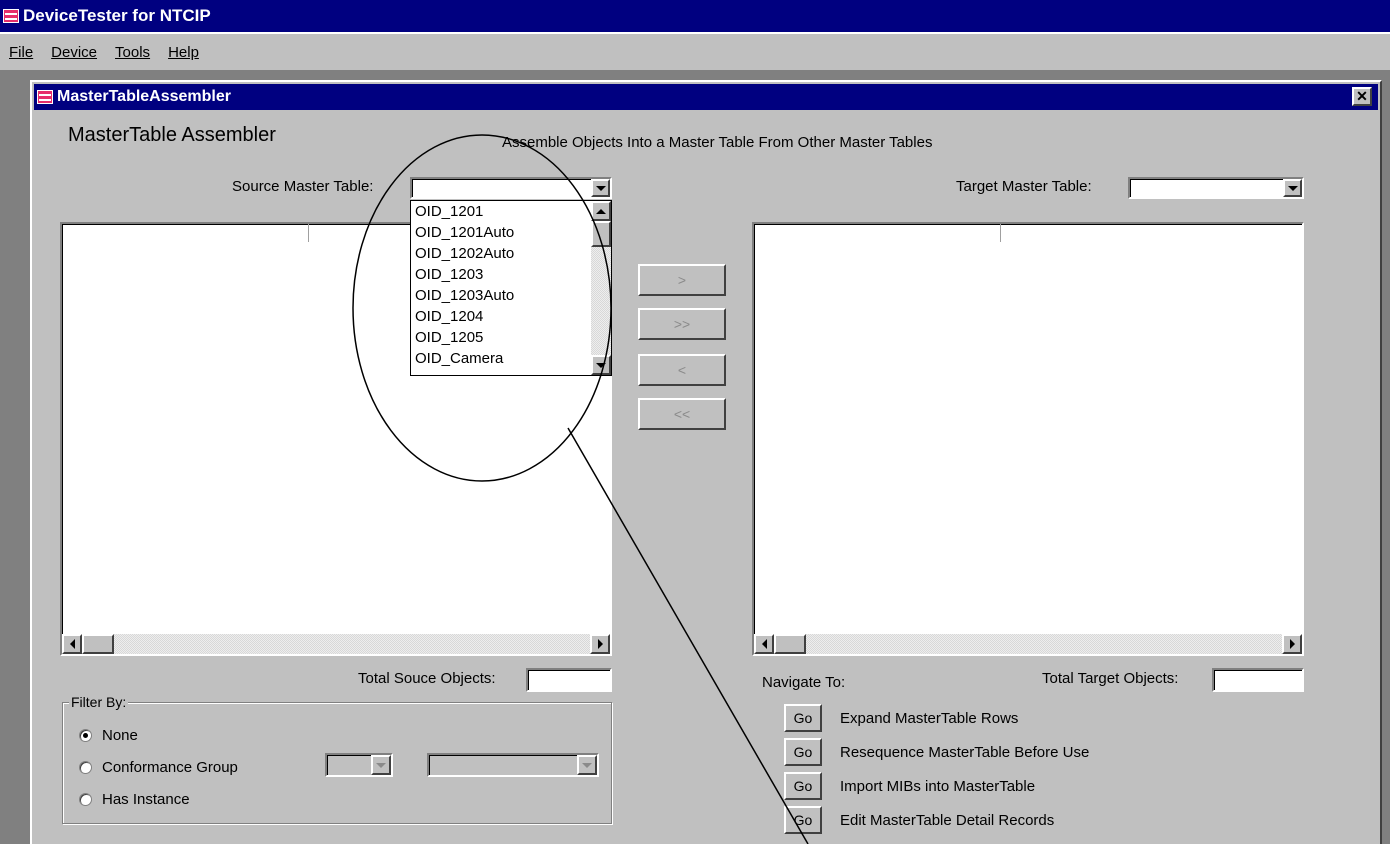 The image size is (1390, 844). I want to click on window-title-bar: MasterTableAssembler, so click(706, 97).